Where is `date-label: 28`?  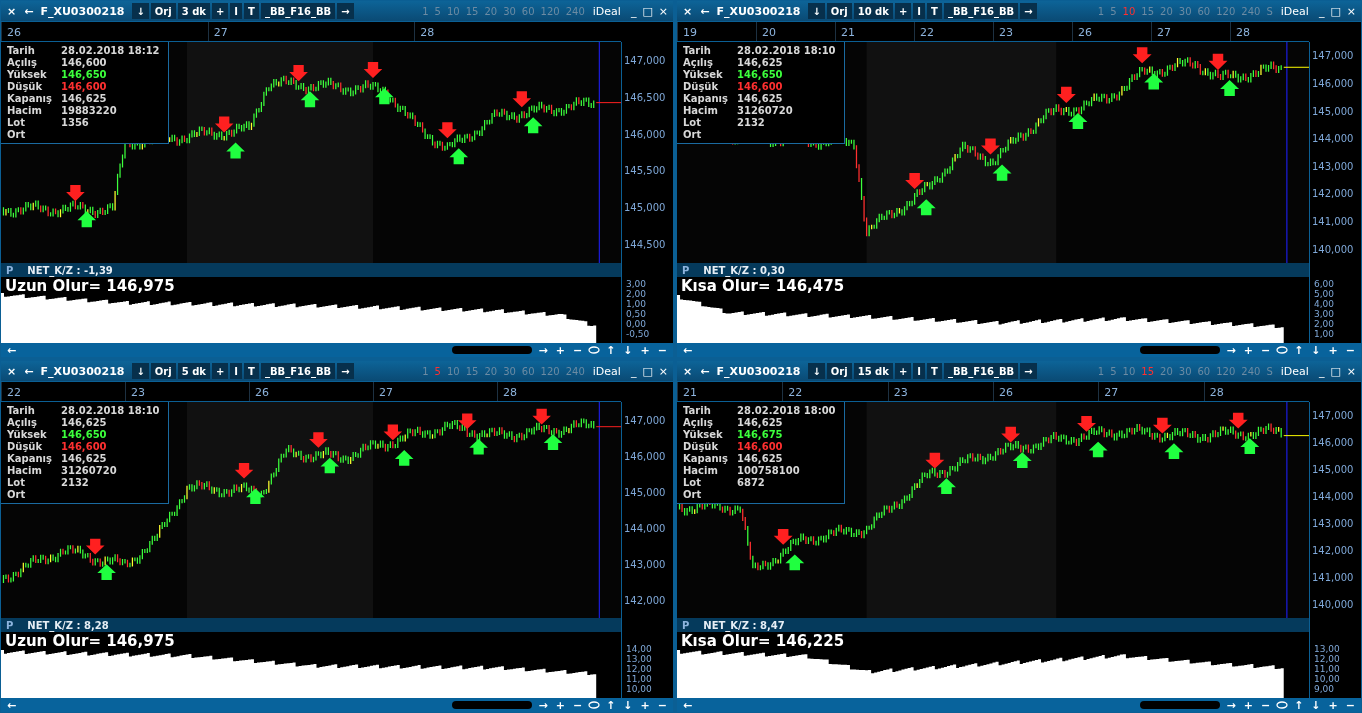
date-label: 28 is located at coordinates (1256, 391).